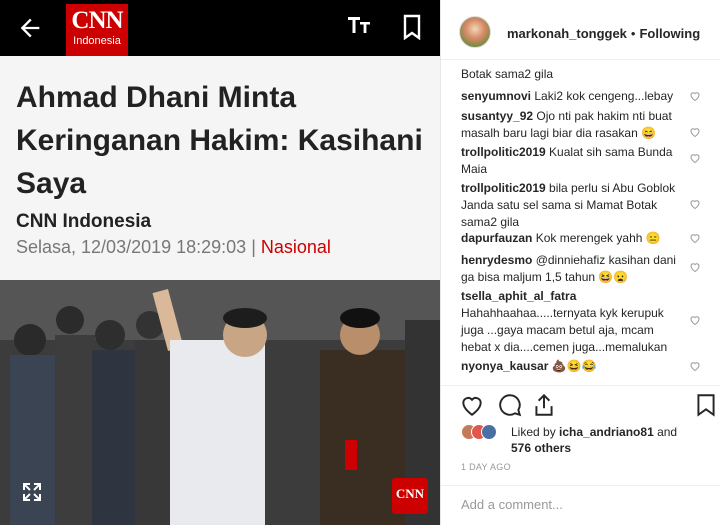  What do you see at coordinates (97, 41) in the screenshot?
I see `logo-sub-text: Indonesia` at bounding box center [97, 41].